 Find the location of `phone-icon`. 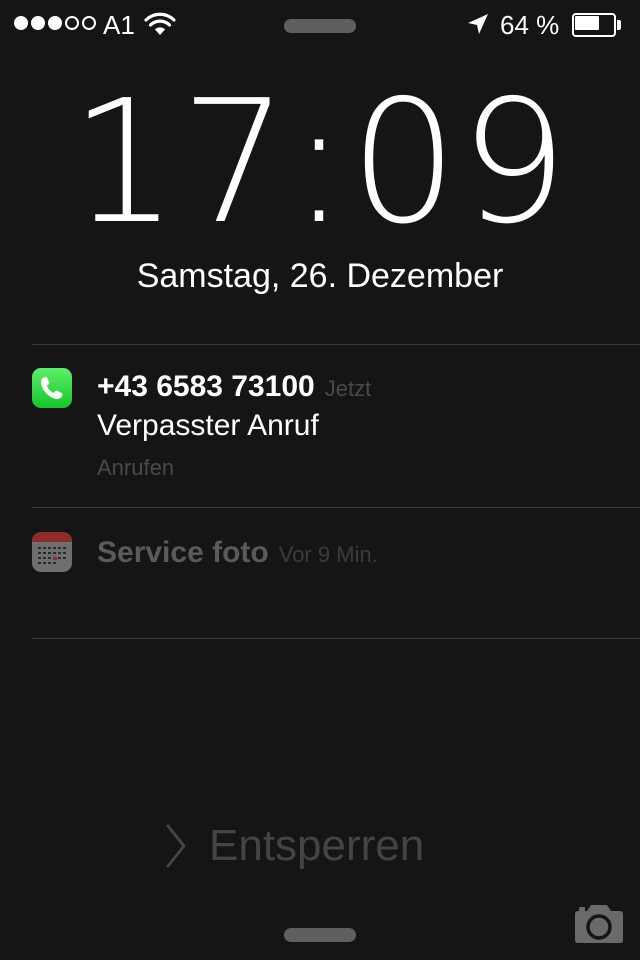

phone-icon is located at coordinates (51, 388).